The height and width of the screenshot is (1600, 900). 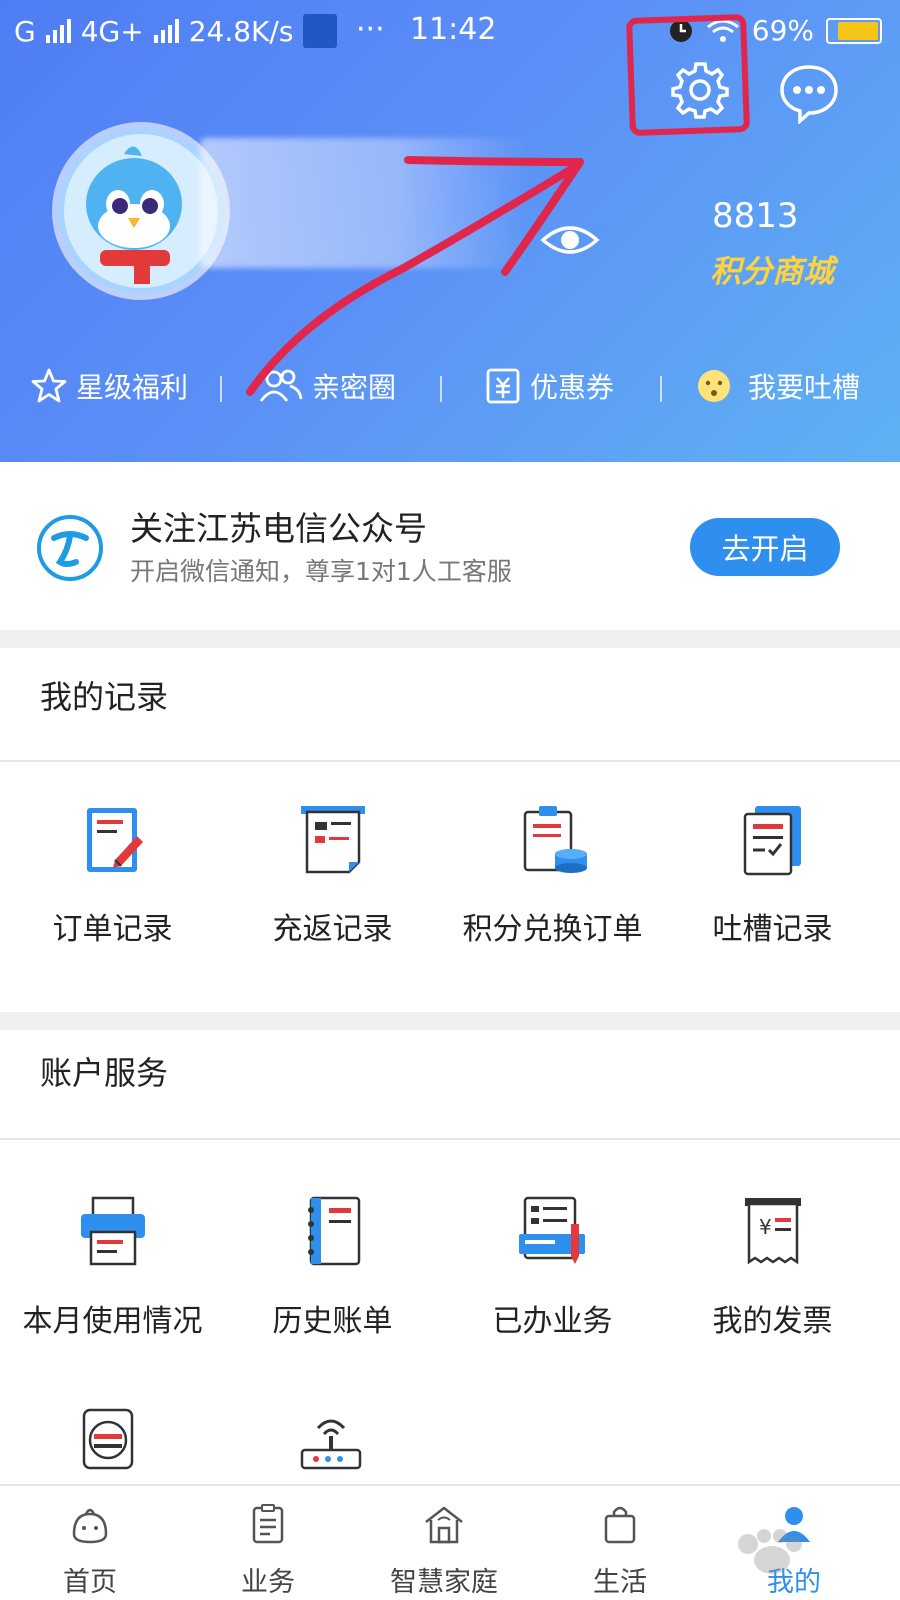 What do you see at coordinates (555, 839) in the screenshot?
I see `points-exchange-icon` at bounding box center [555, 839].